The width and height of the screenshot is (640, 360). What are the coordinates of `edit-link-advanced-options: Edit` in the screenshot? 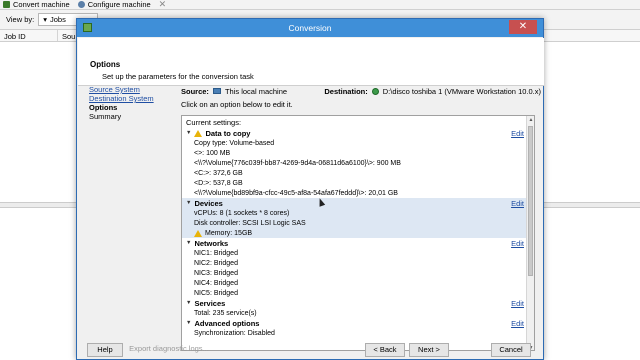 It's located at (517, 323).